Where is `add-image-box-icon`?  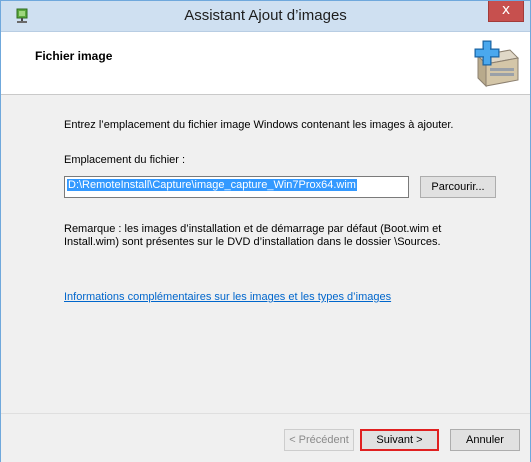
add-image-box-icon is located at coordinates (497, 64).